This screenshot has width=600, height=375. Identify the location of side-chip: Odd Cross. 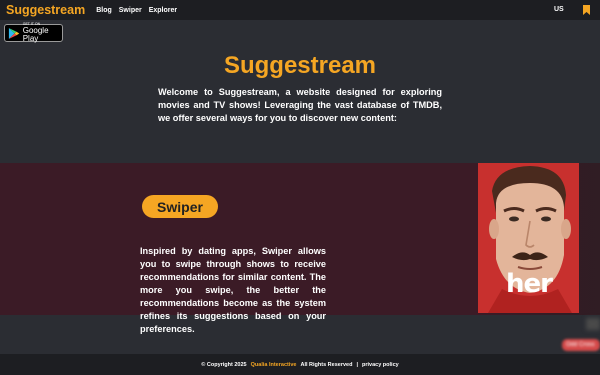
(581, 345).